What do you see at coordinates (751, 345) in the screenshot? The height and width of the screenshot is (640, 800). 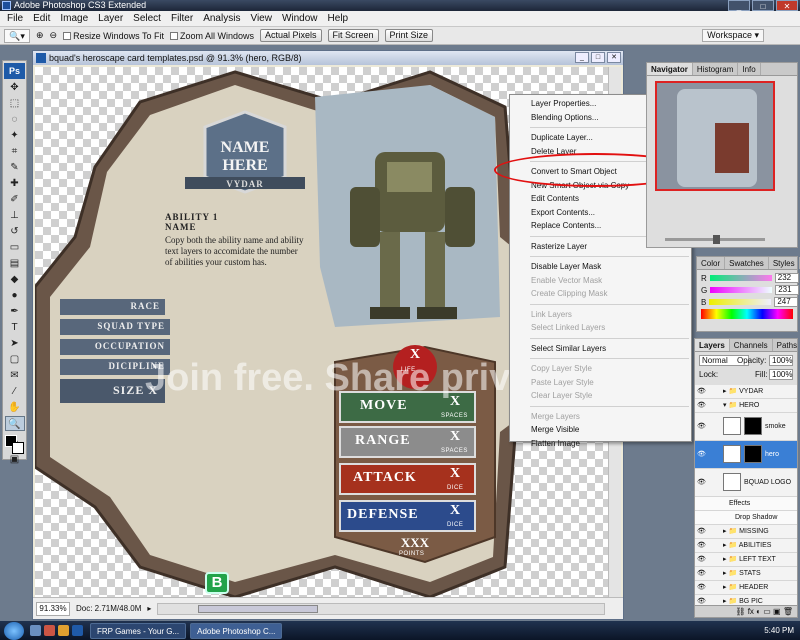 I see `tab-channels: Channels` at bounding box center [751, 345].